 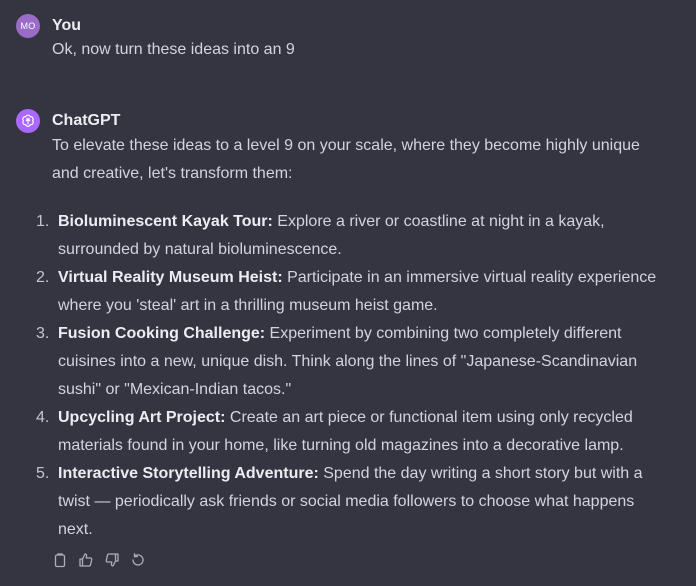 What do you see at coordinates (43, 277) in the screenshot?
I see `list-item-number: 2.` at bounding box center [43, 277].